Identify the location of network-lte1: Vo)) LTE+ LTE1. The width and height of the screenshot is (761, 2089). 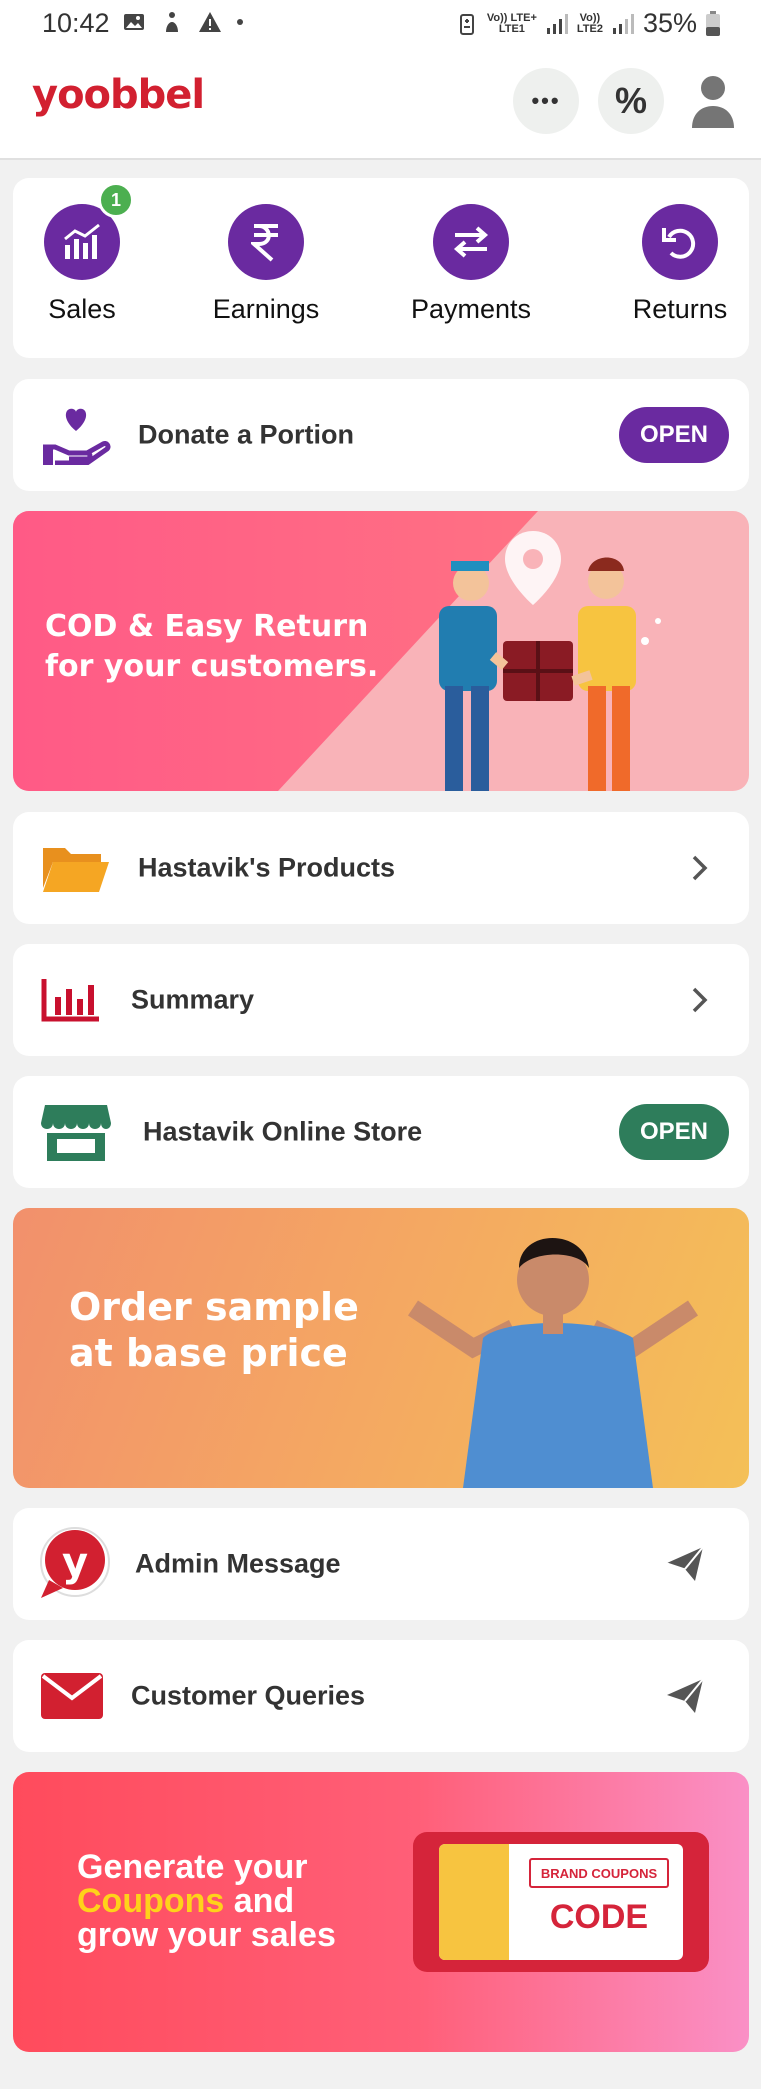
(511, 23).